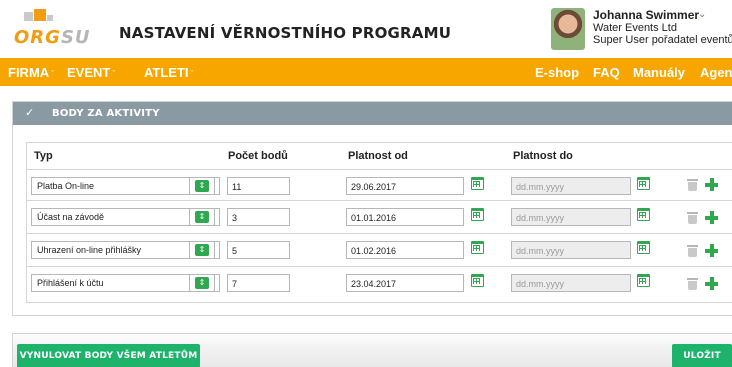 The image size is (732, 367). Describe the element at coordinates (606, 72) in the screenshot. I see `nav-item-faq: FAQ` at that location.